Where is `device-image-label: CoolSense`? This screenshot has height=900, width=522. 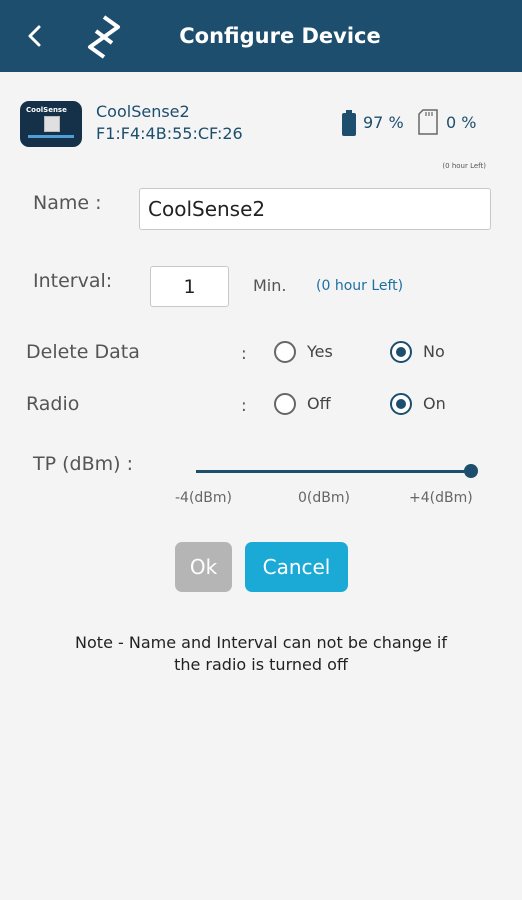
device-image-label: CoolSense is located at coordinates (46, 110).